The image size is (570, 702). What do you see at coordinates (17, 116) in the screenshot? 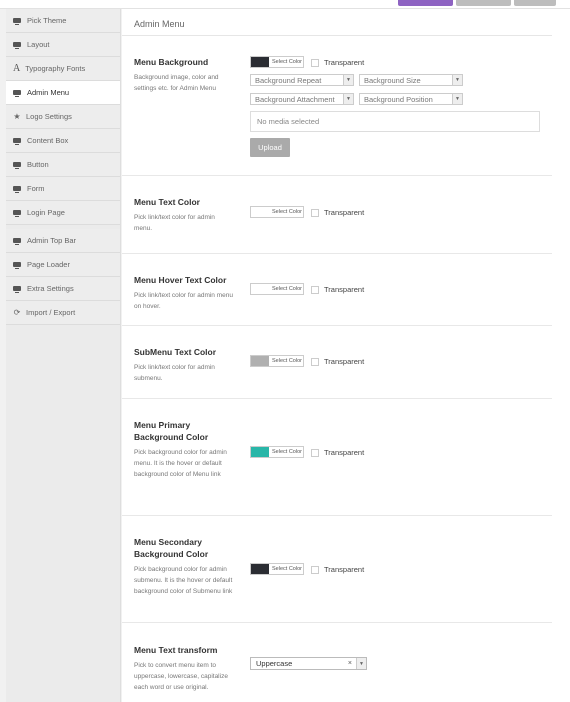
I see `star-icon: ★` at bounding box center [17, 116].